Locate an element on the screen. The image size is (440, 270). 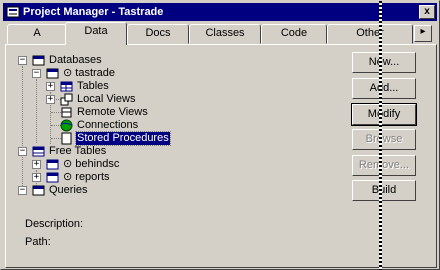
tab-scroll-button: ▸ is located at coordinates (423, 33).